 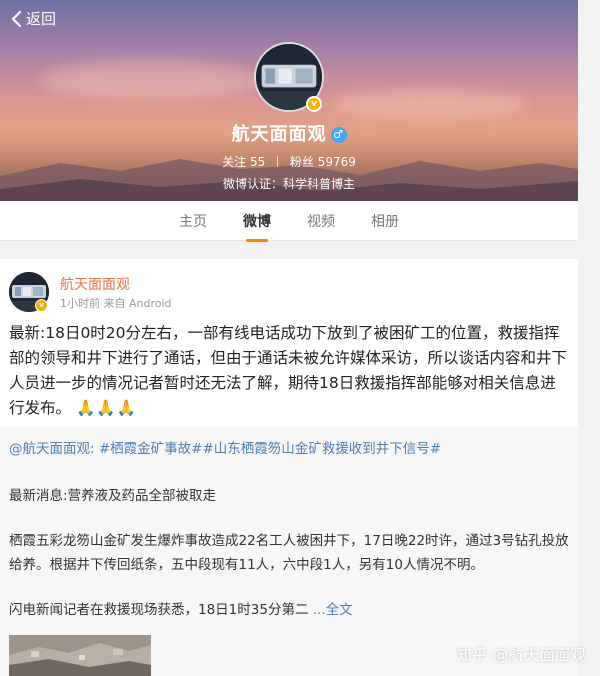 What do you see at coordinates (301, 162) in the screenshot?
I see `fans-label: 粉丝` at bounding box center [301, 162].